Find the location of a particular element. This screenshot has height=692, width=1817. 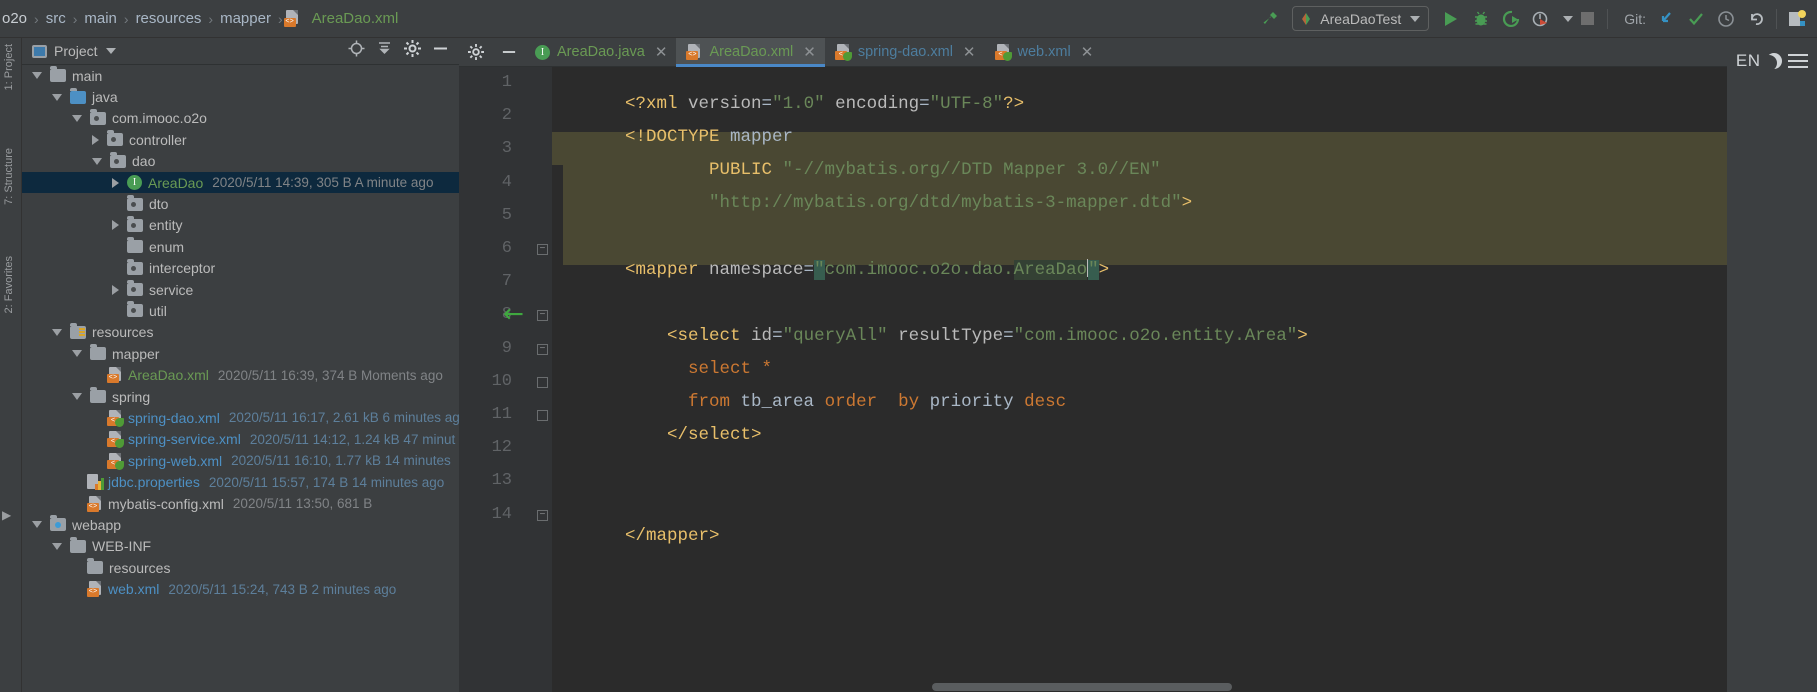

tree-node-spring: spring is located at coordinates (240, 396).